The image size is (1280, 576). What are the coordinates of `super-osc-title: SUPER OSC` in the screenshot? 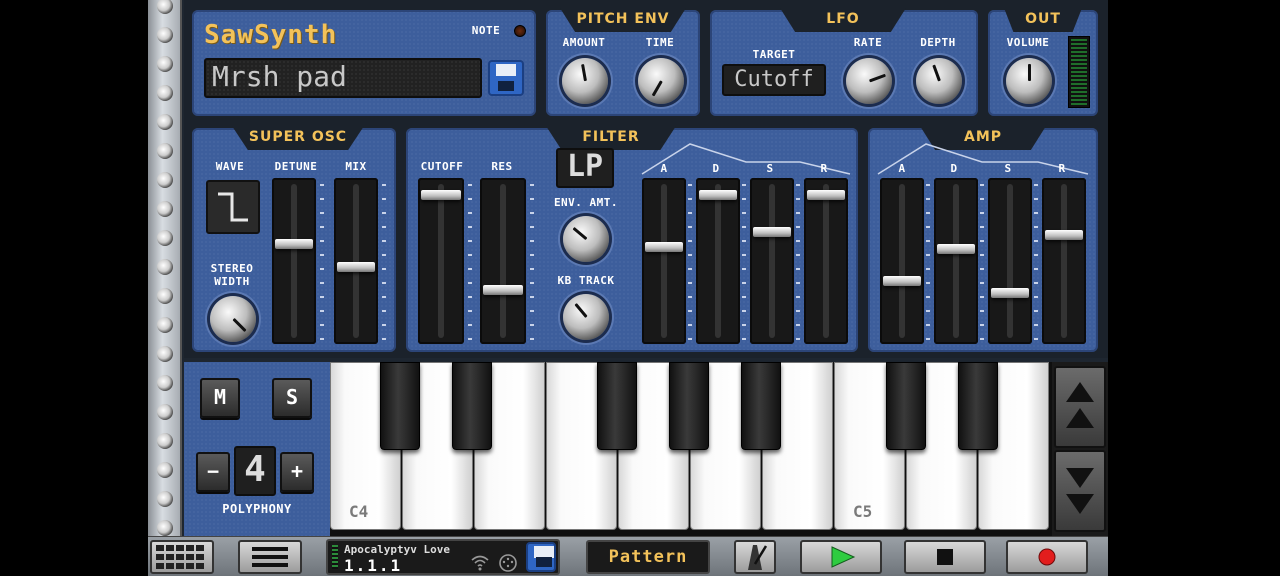 It's located at (298, 138).